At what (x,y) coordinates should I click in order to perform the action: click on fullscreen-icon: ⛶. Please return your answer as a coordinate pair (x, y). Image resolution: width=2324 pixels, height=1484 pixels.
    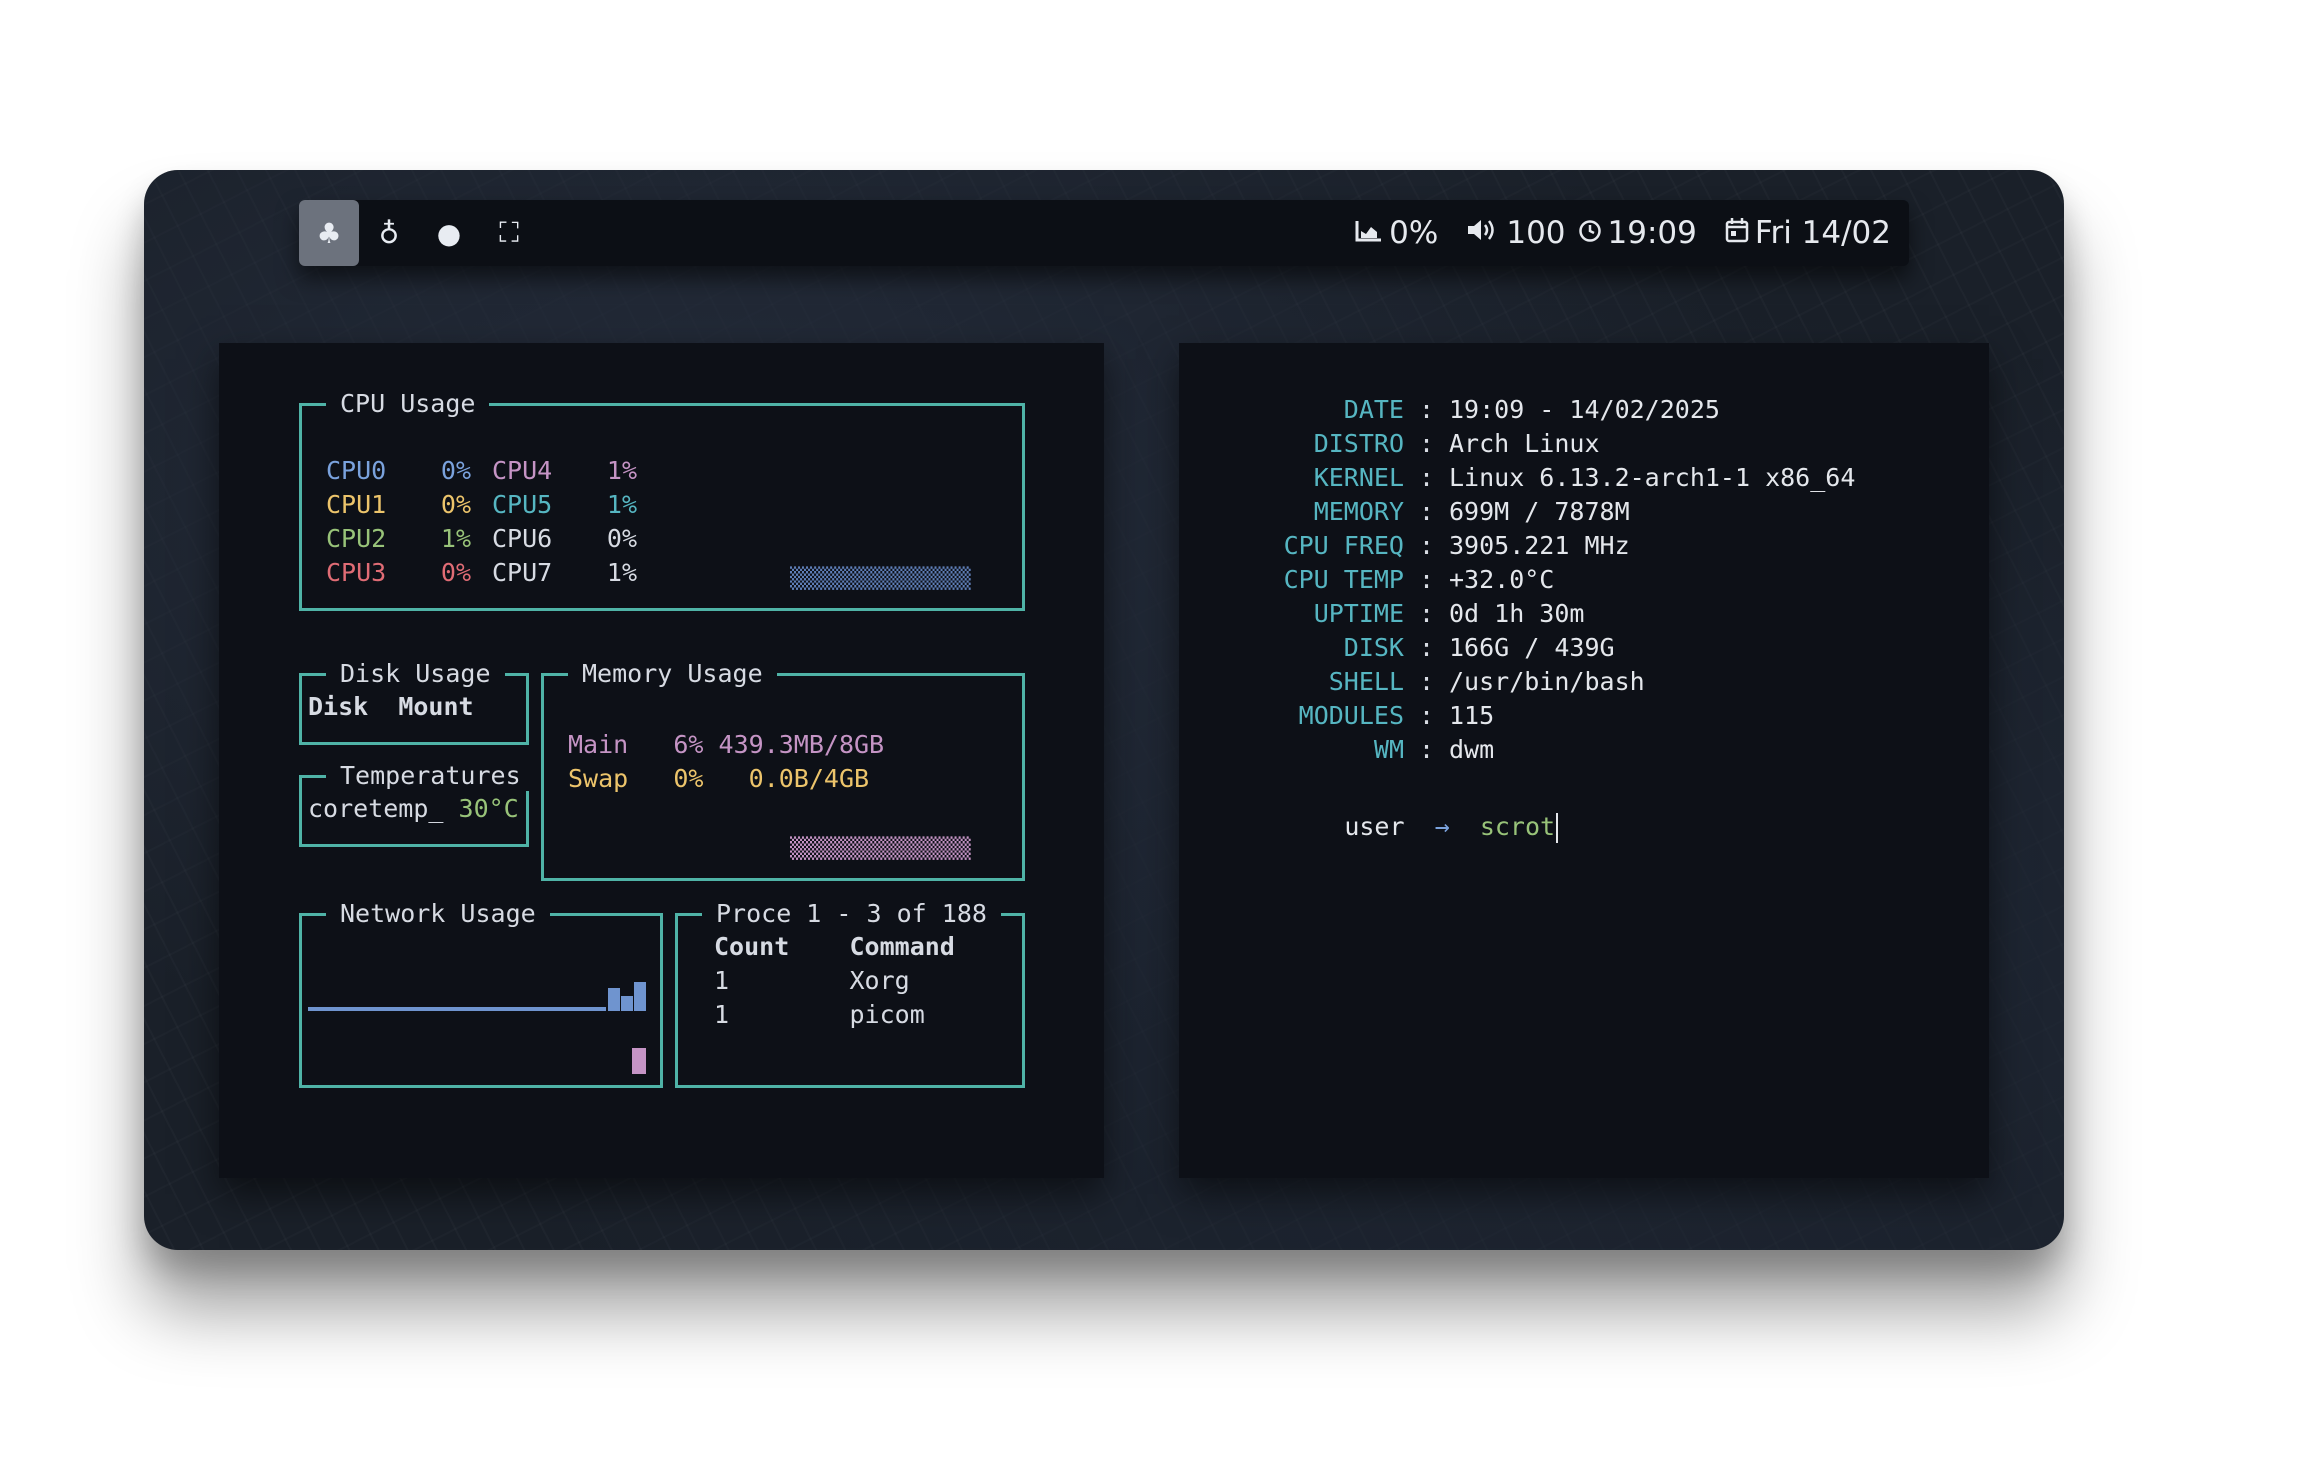
    Looking at the image, I should click on (509, 232).